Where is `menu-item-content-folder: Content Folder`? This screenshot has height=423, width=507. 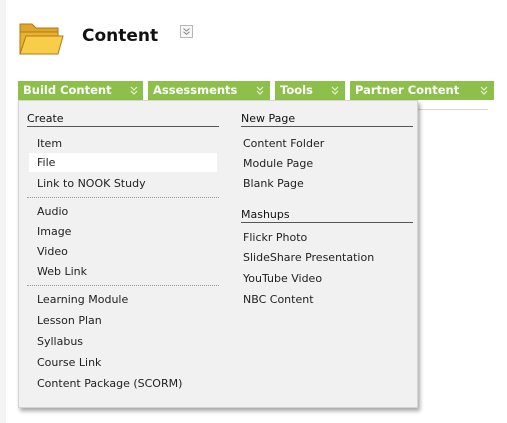 menu-item-content-folder: Content Folder is located at coordinates (283, 143).